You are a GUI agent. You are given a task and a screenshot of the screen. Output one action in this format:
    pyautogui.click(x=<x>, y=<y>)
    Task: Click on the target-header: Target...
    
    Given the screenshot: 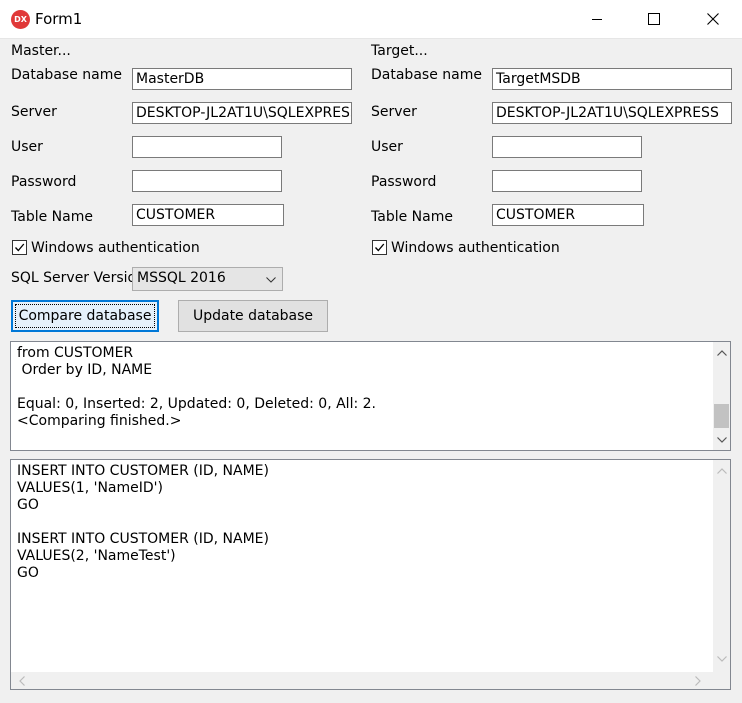 What is the action you would take?
    pyautogui.click(x=399, y=51)
    